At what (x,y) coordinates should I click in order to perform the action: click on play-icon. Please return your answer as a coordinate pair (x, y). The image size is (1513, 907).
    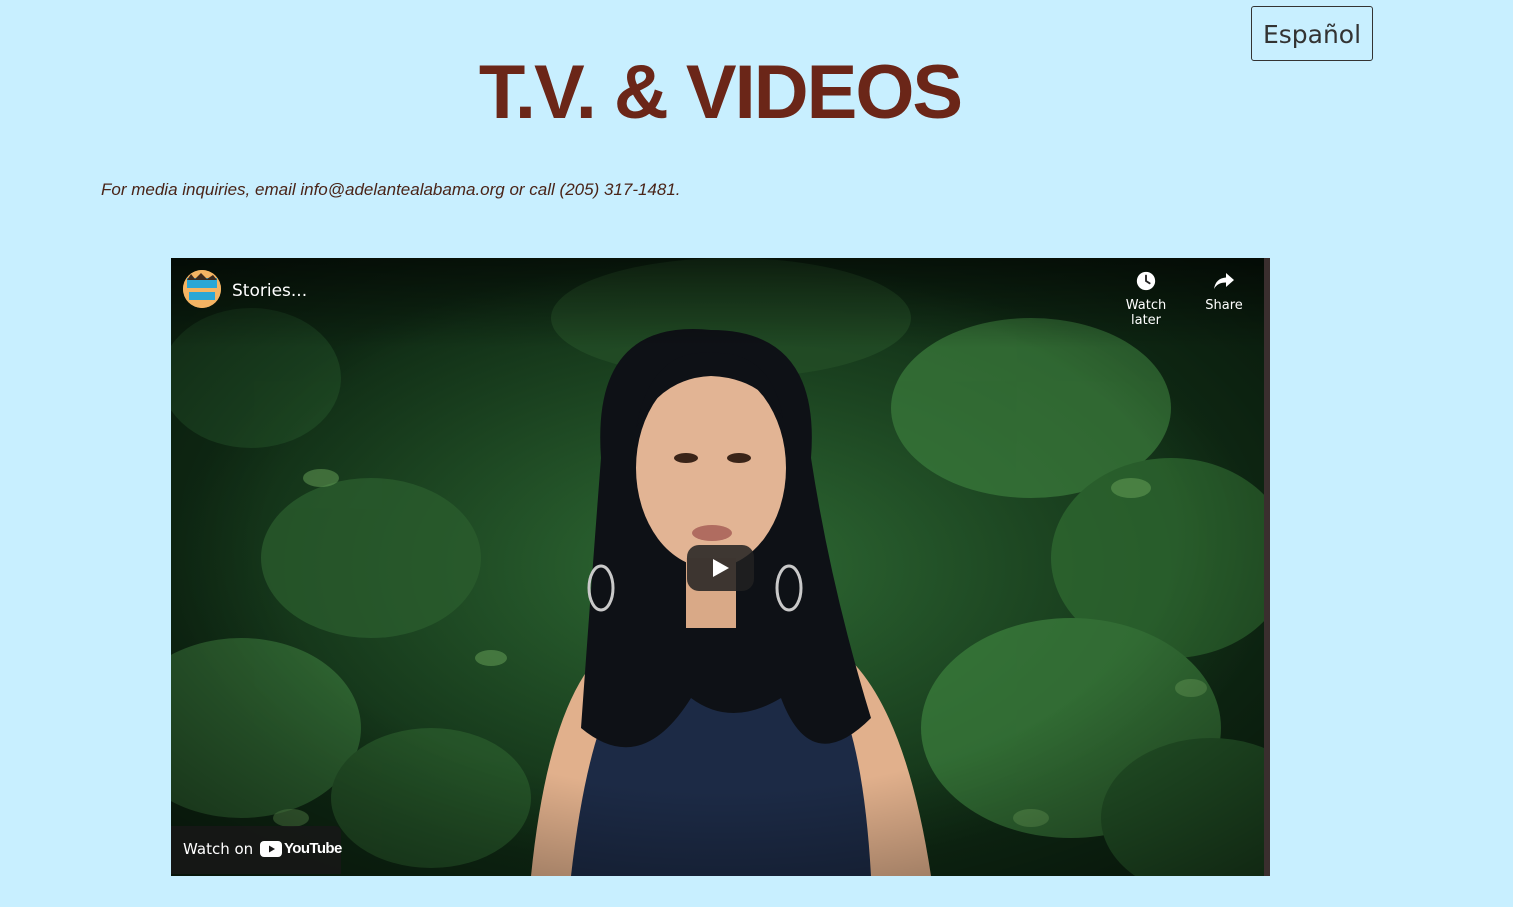
    Looking at the image, I should click on (721, 568).